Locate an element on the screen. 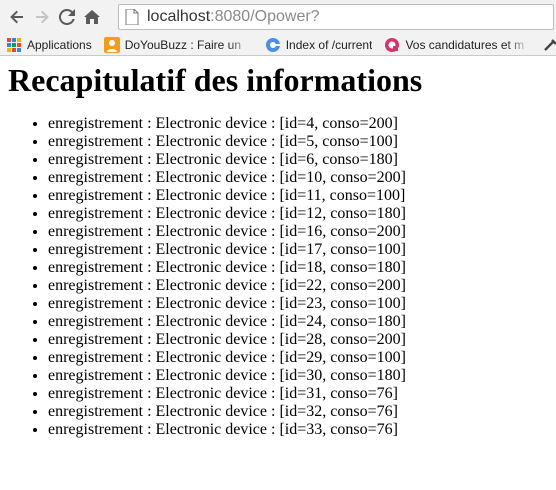  url-path: :8080/Opower? is located at coordinates (265, 16).